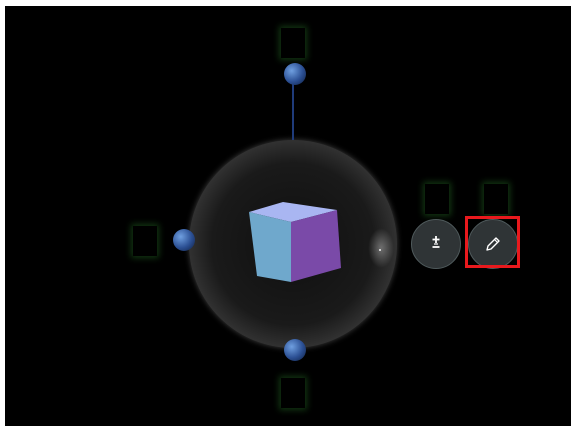 This screenshot has width=577, height=435. I want to click on orbit-slot-left, so click(145, 241).